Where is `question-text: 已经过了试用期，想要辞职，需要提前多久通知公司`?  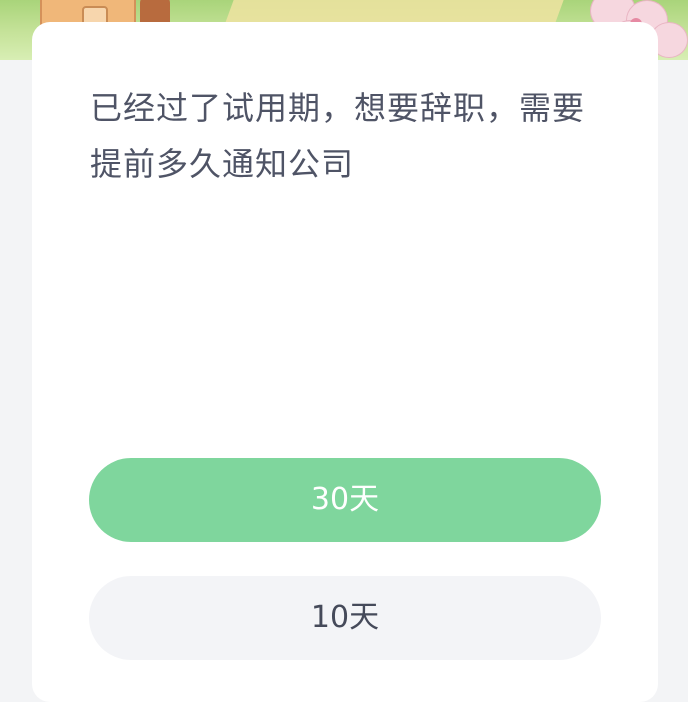
question-text: 已经过了试用期，想要辞职，需要提前多久通知公司 is located at coordinates (338, 136).